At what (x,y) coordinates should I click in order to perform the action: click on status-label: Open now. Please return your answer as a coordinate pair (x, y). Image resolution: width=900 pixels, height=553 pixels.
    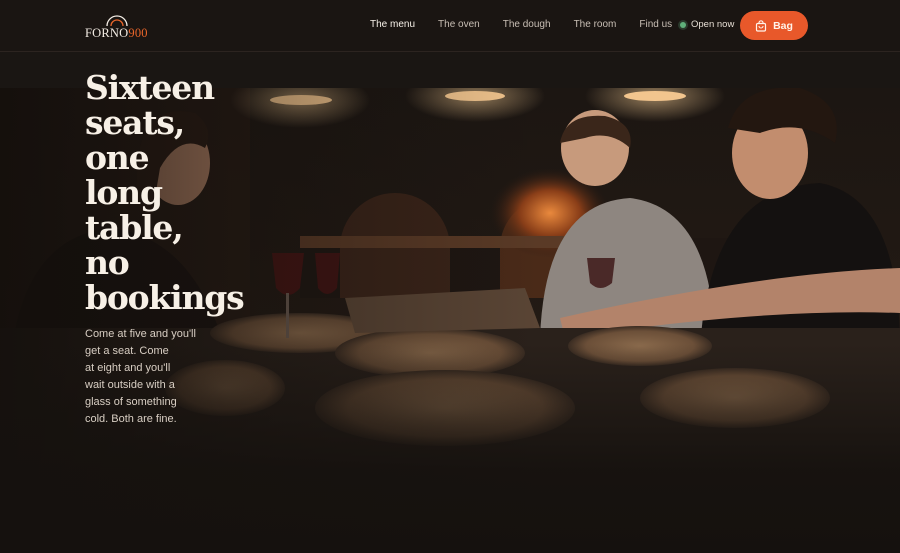
    Looking at the image, I should click on (713, 24).